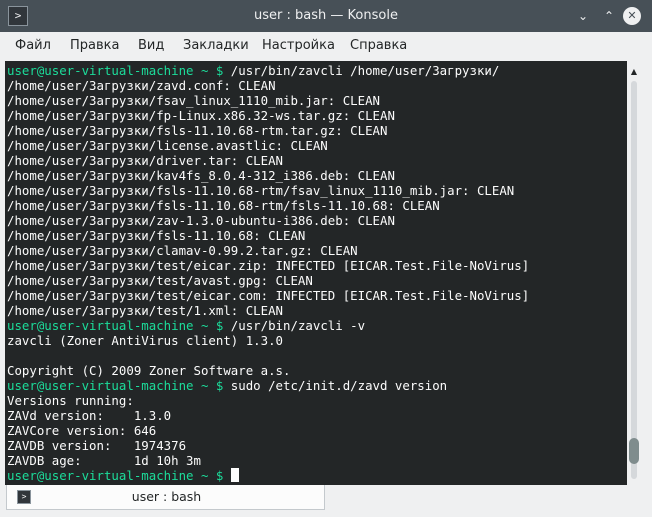 Image resolution: width=652 pixels, height=517 pixels. I want to click on terminal-scrollbar: ▲, so click(637, 273).